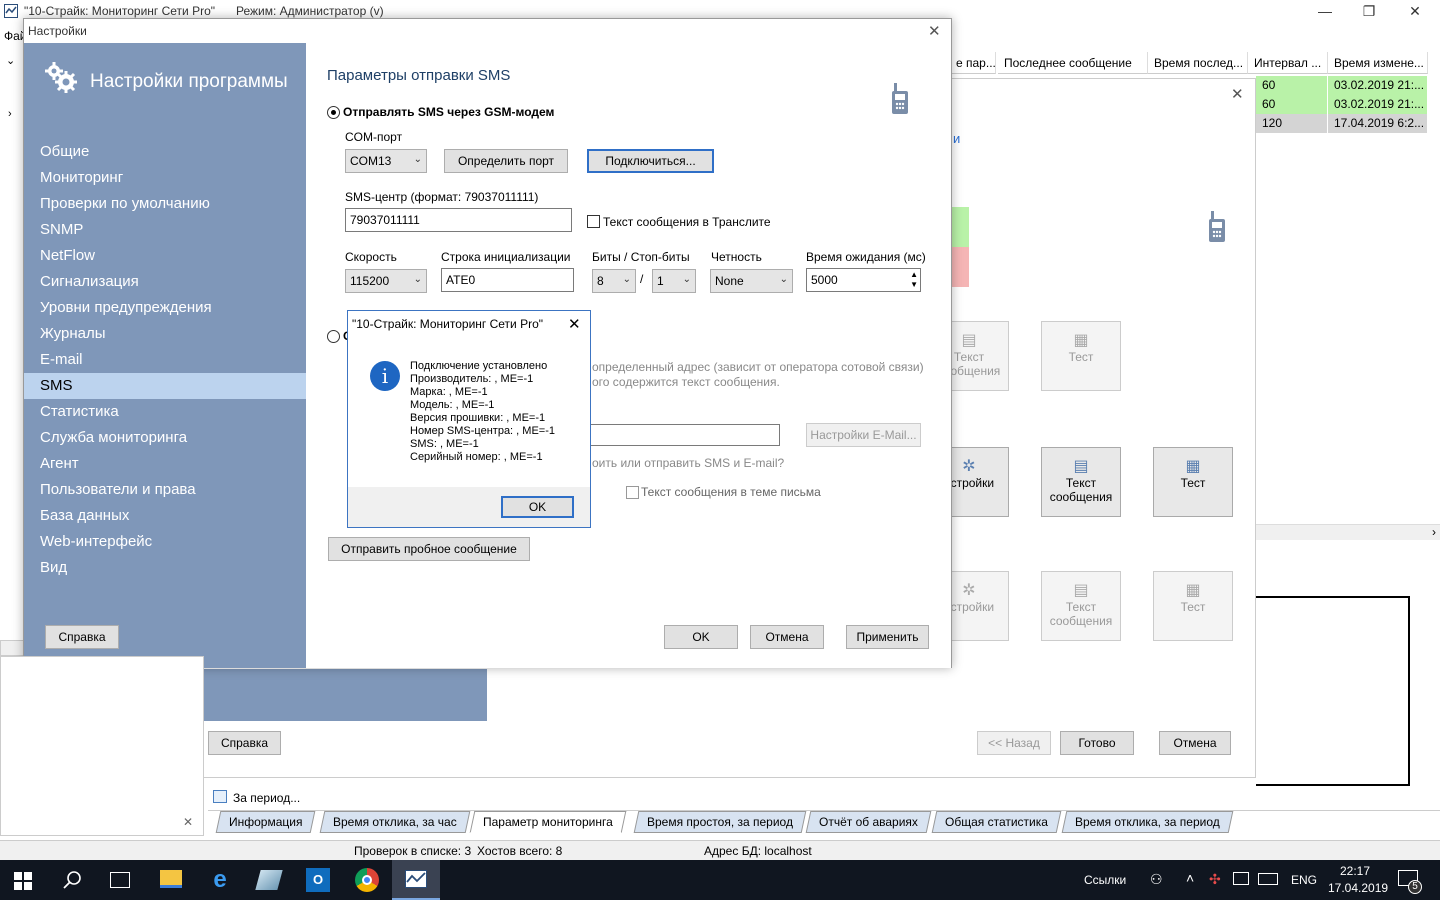 The width and height of the screenshot is (1440, 900). Describe the element at coordinates (165, 568) in the screenshot. I see `nav-item-view: Вид` at that location.